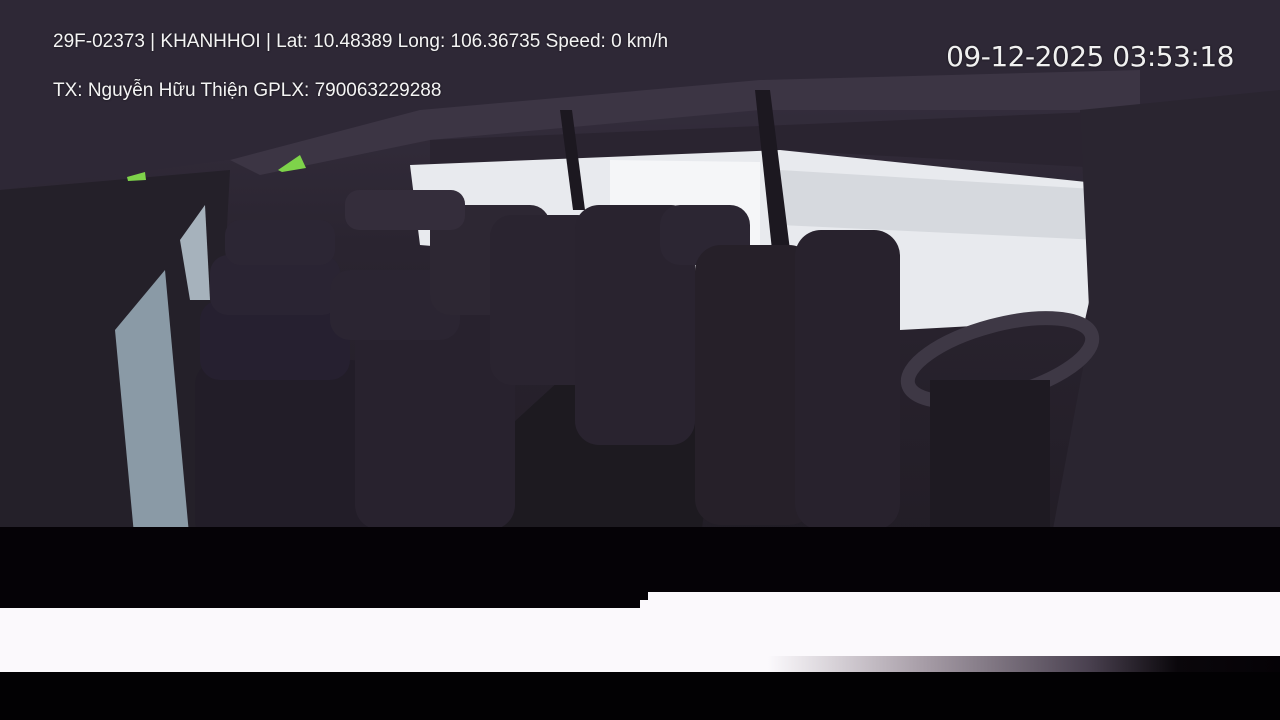 This screenshot has height=720, width=1280. Describe the element at coordinates (247, 90) in the screenshot. I see `driver-info-overlay: TX: Nguyễn Hữu Thiện GPLX: 790063229288` at that location.